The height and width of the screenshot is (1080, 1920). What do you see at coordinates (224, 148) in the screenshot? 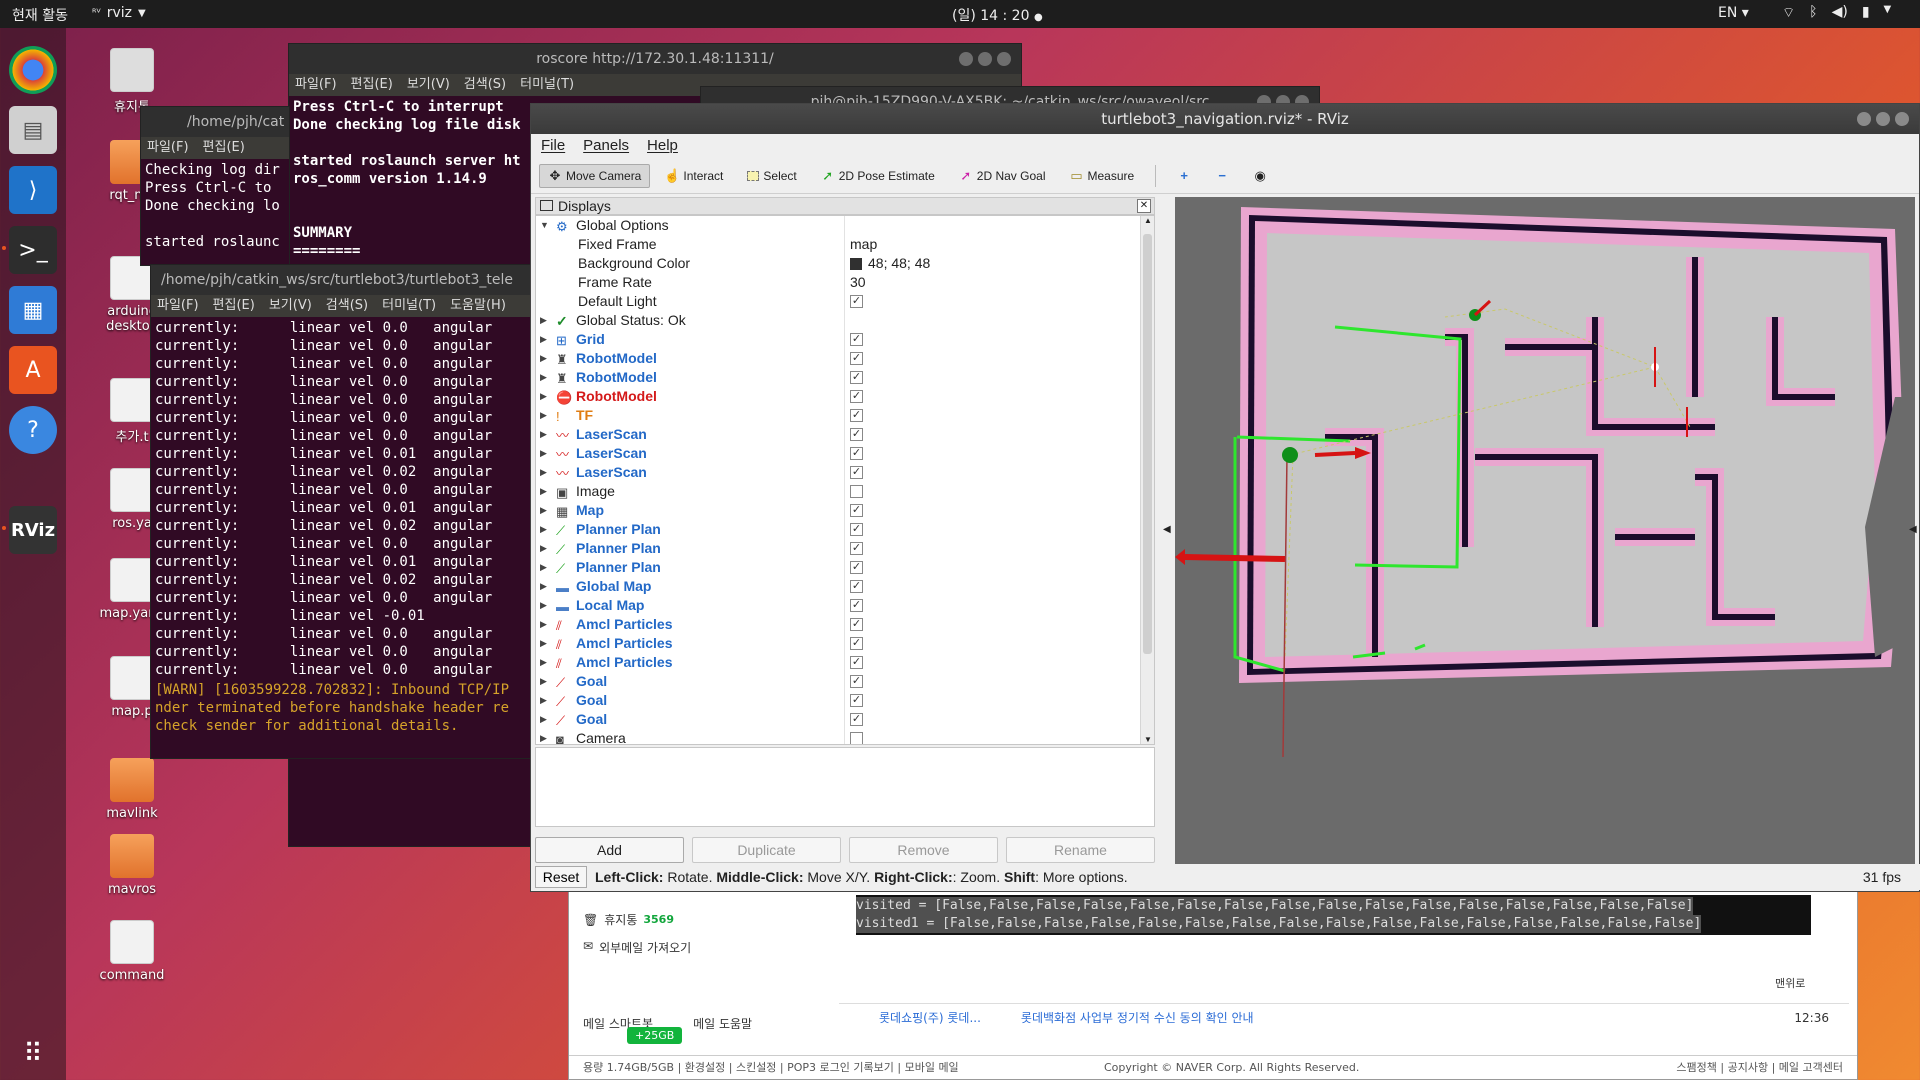
I see `menu-edit: 편집(E)` at bounding box center [224, 148].